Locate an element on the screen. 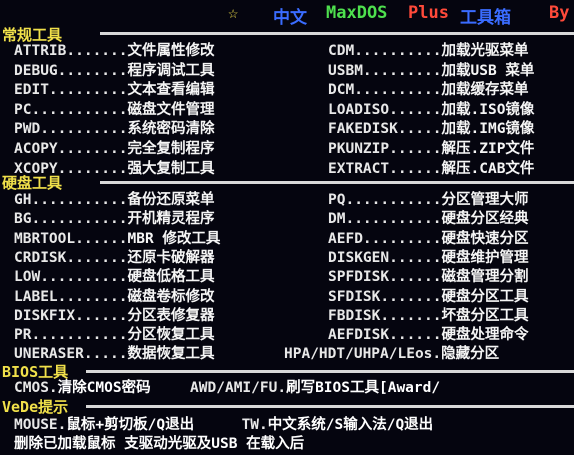 Image resolution: width=574 pixels, height=455 pixels. tool-description: 磁盘卷标修改 is located at coordinates (171, 296).